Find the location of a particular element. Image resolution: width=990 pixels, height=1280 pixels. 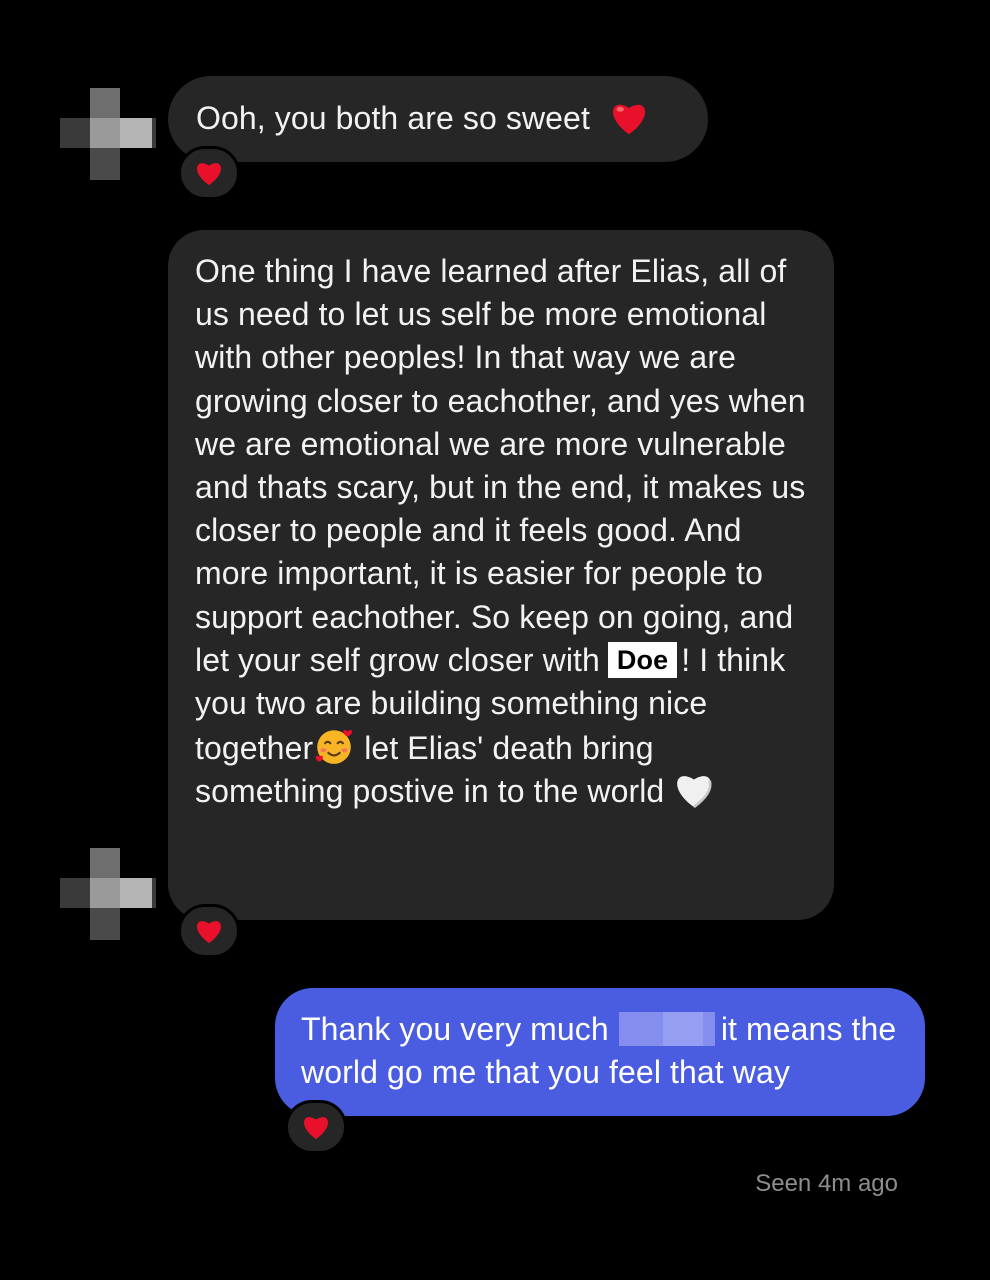

message-text: Thank you very much is located at coordinates (455, 1029).